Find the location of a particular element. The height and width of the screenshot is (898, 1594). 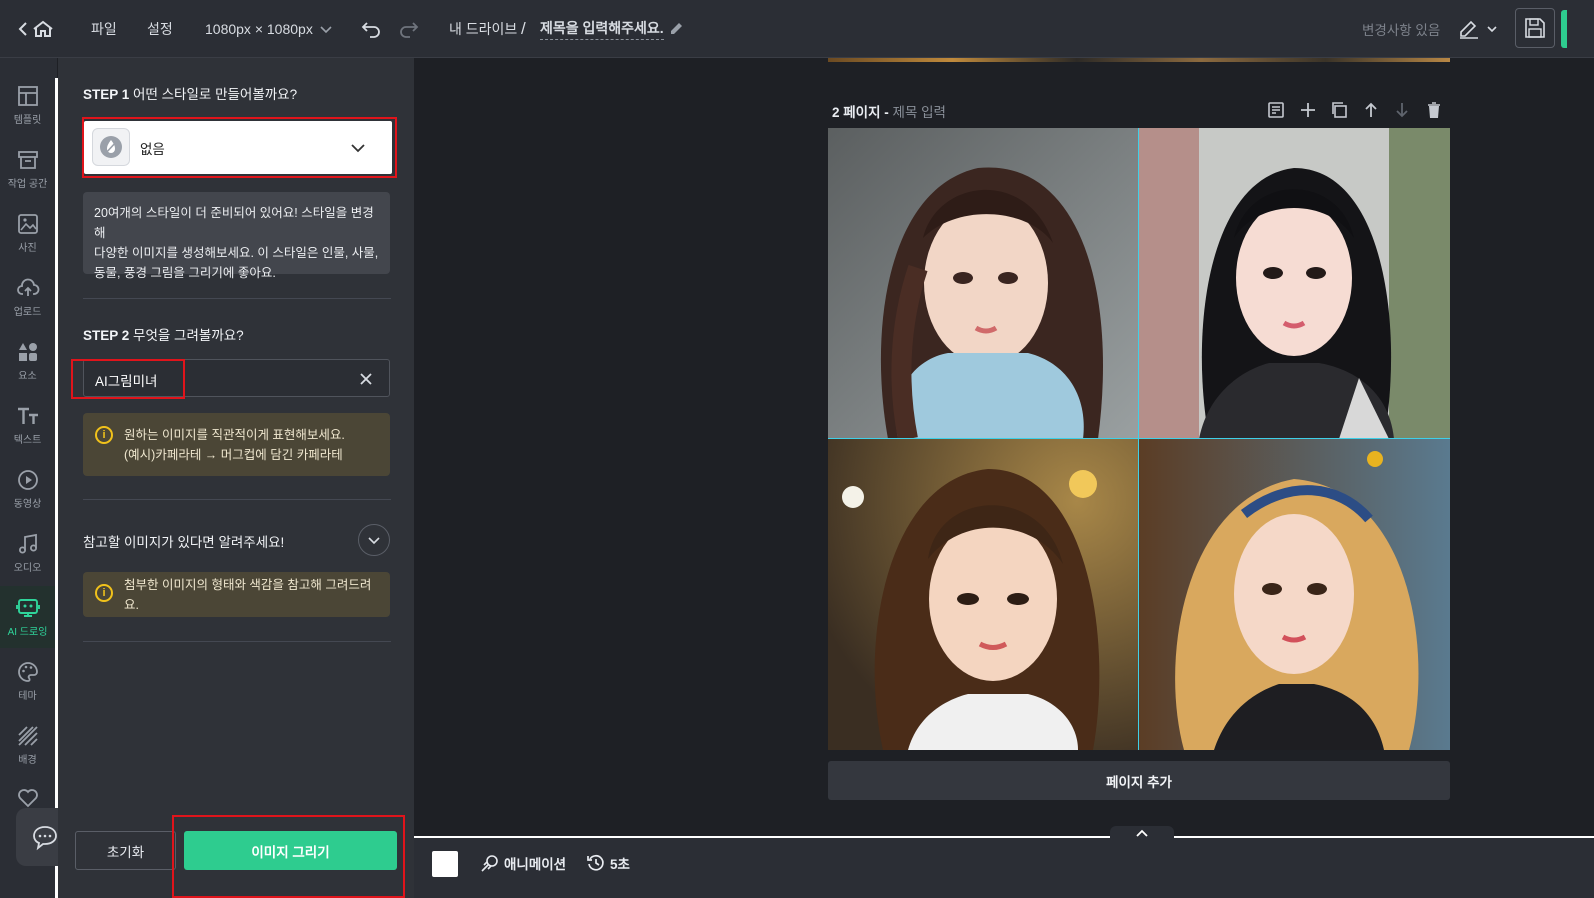

sidebar-item-elements: 요소 is located at coordinates (27, 361).